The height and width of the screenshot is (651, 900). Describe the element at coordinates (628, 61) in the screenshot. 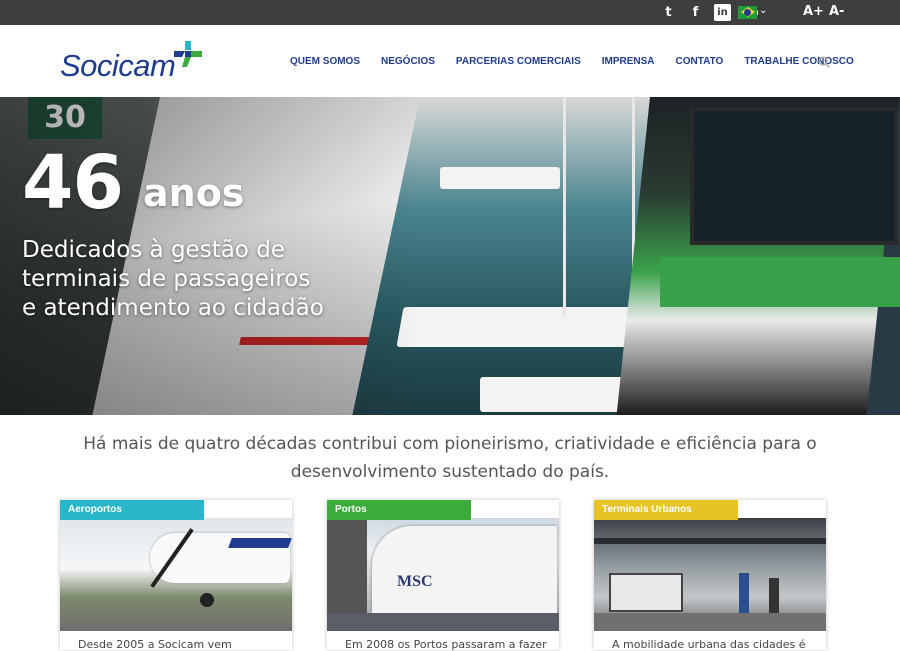

I see `nav-imprensa: IMPRENSA` at that location.